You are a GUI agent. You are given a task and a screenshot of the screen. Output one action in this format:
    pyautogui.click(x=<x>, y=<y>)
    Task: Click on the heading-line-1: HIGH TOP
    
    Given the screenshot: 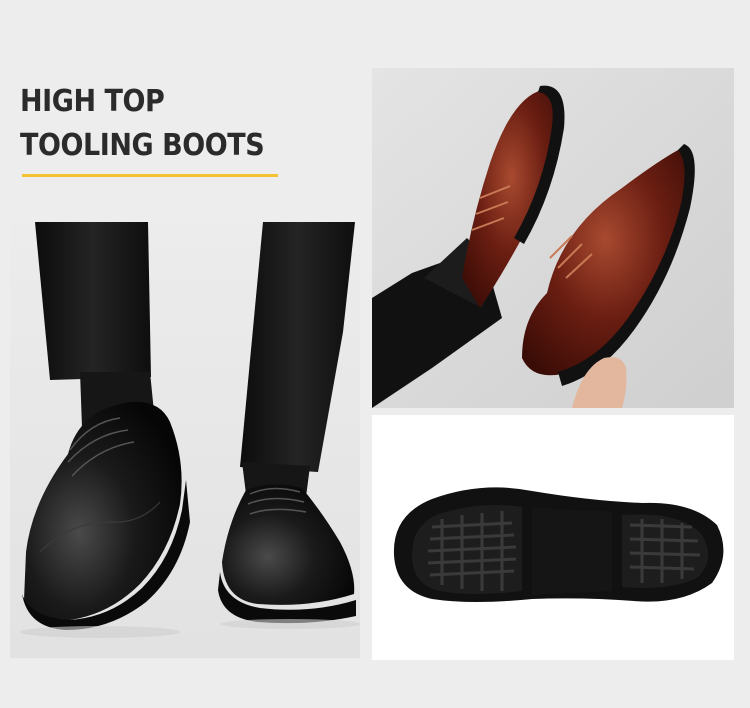 What is the action you would take?
    pyautogui.click(x=92, y=101)
    